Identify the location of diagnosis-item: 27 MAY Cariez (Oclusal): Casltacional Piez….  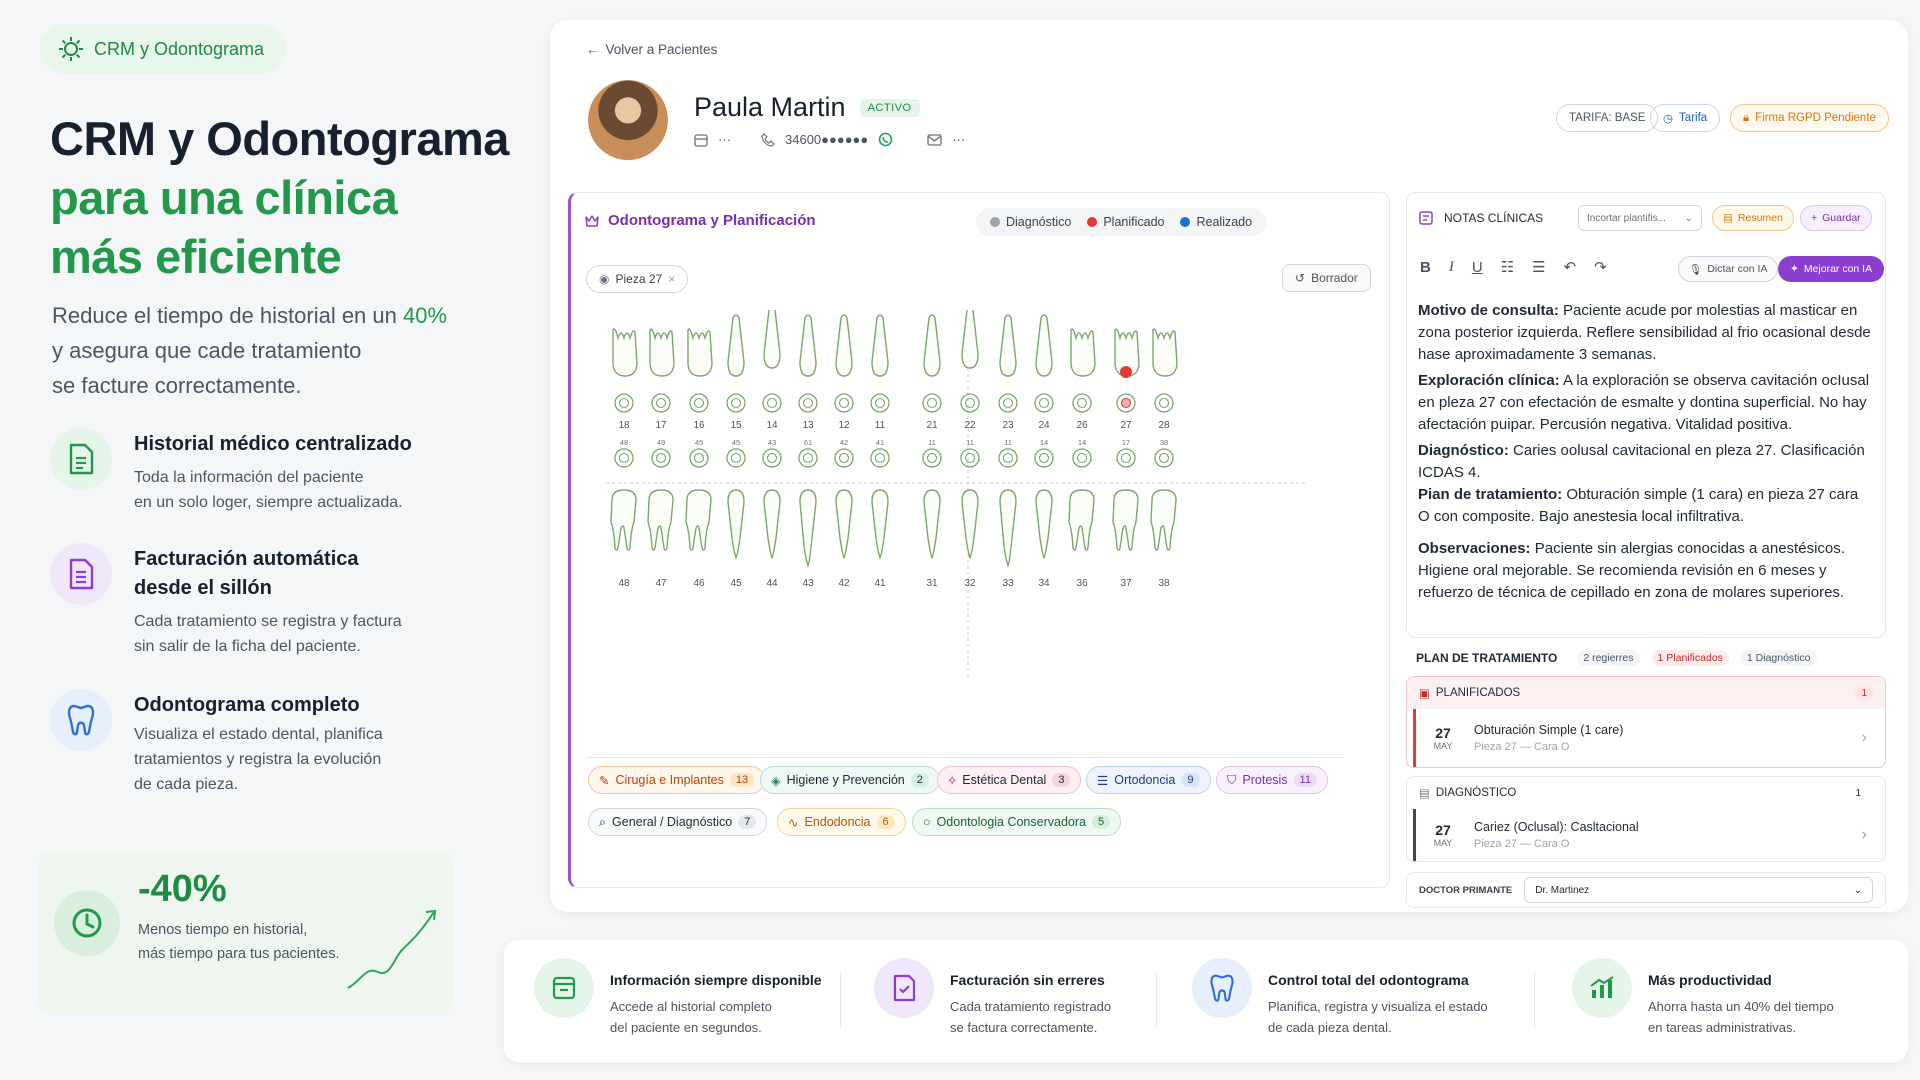
(1649, 835).